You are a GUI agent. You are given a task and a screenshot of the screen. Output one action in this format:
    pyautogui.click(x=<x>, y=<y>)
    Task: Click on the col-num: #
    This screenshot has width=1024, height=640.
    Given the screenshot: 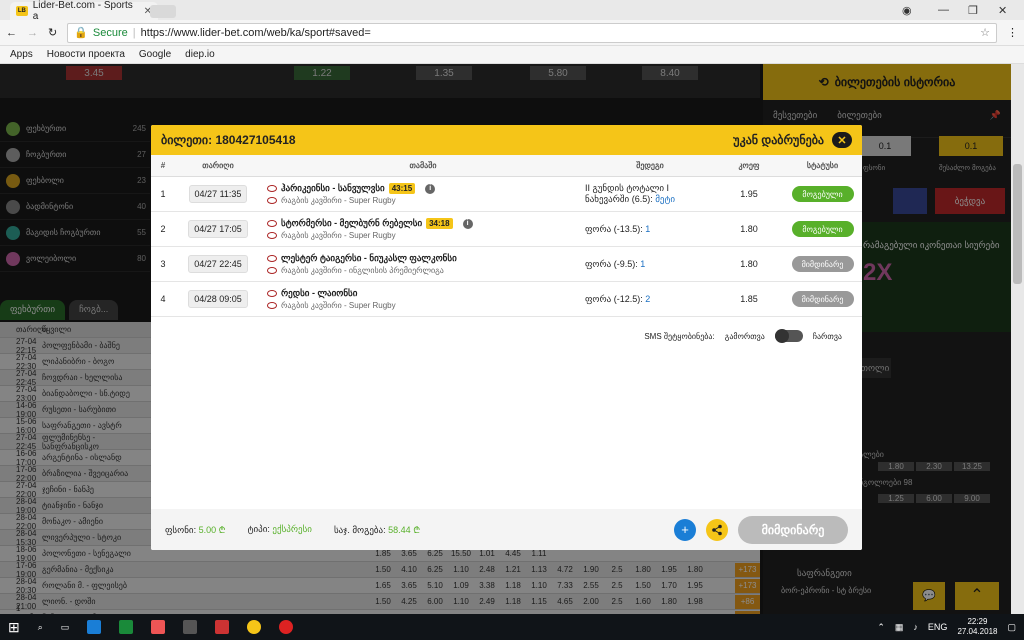 What is the action you would take?
    pyautogui.click(x=163, y=165)
    